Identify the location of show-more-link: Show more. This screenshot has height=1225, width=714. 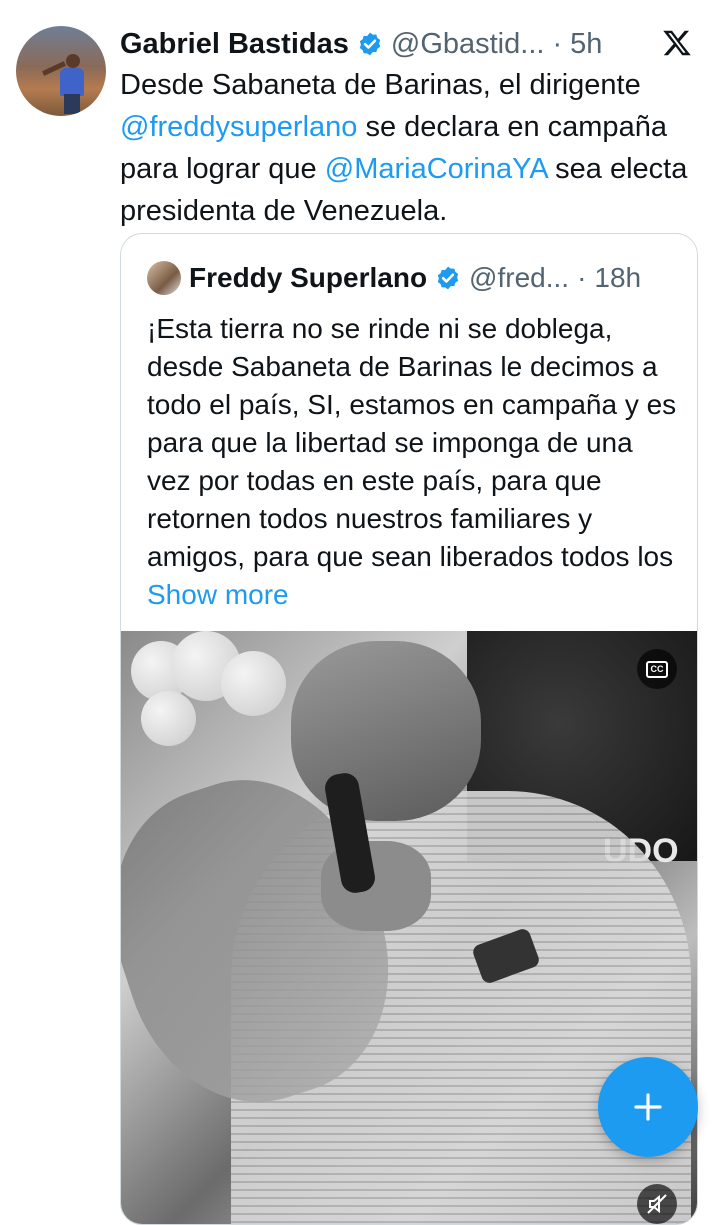
(218, 594).